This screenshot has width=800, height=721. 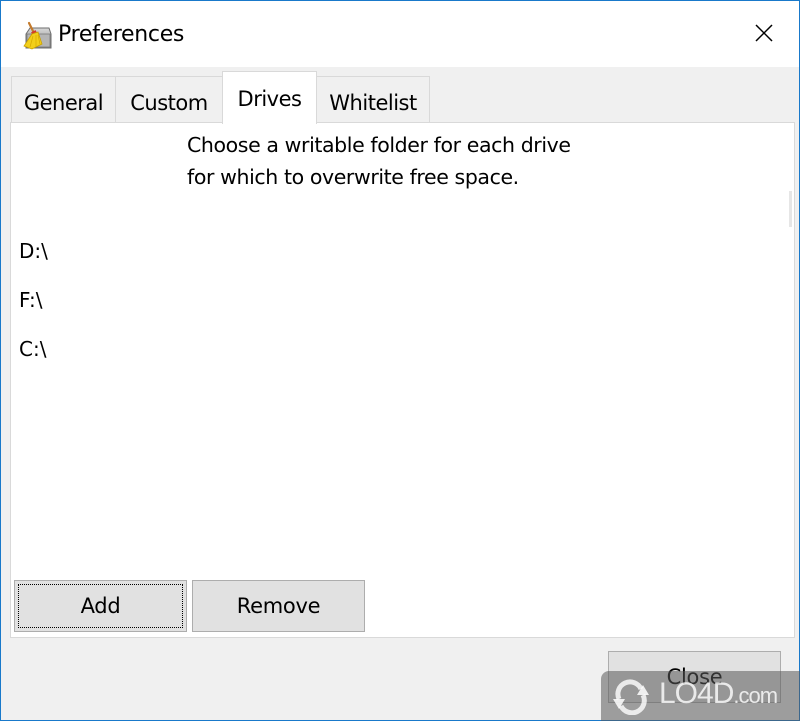 What do you see at coordinates (353, 177) in the screenshot?
I see `instructions-line-2: for which to overwrite free space.` at bounding box center [353, 177].